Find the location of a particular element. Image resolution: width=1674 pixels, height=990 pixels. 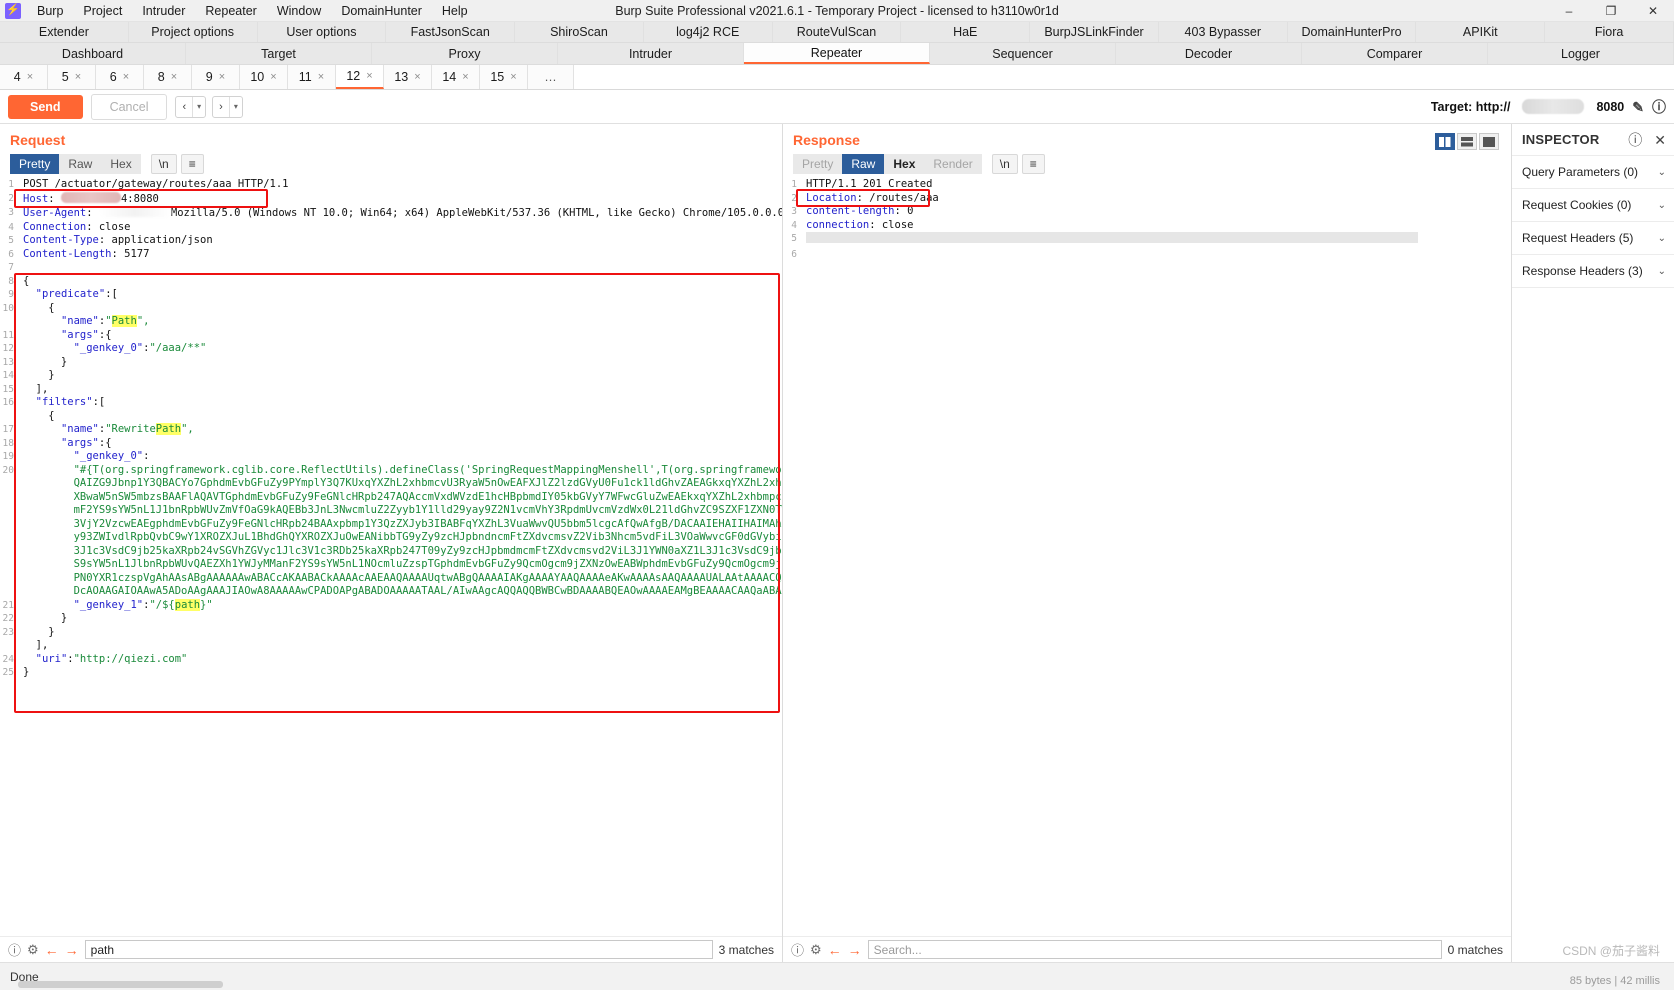

response-search-input is located at coordinates (1154, 949).